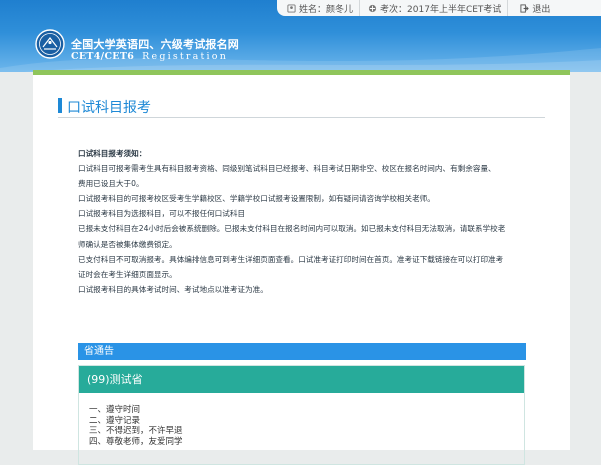 Image resolution: width=601 pixels, height=465 pixels. What do you see at coordinates (301, 379) in the screenshot?
I see `exam-province-heading: (99)测试省` at bounding box center [301, 379].